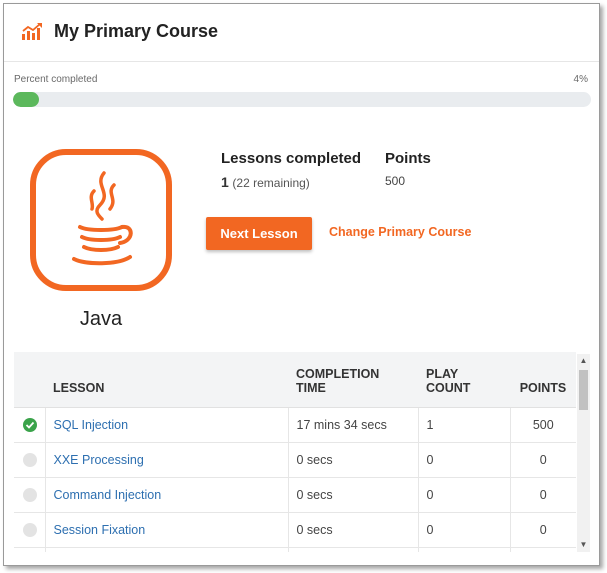  I want to click on play-count-cell, so click(464, 549).